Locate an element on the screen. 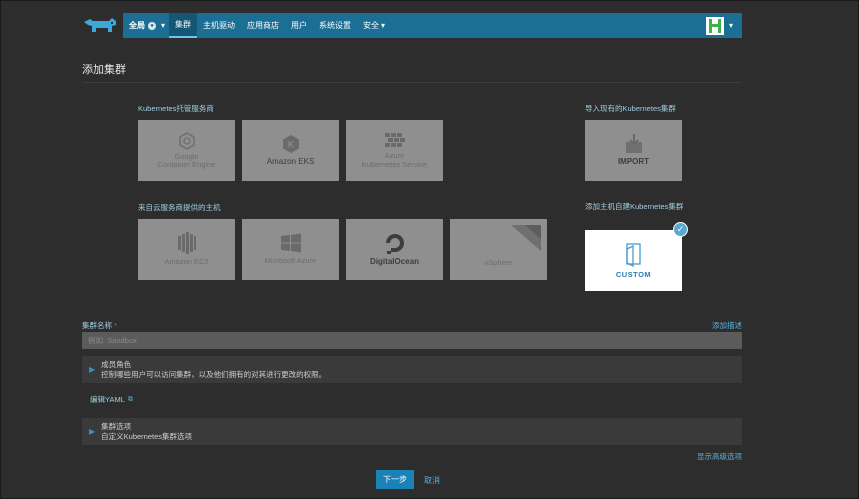 The width and height of the screenshot is (859, 499). scope-label: 全局 is located at coordinates (137, 25).